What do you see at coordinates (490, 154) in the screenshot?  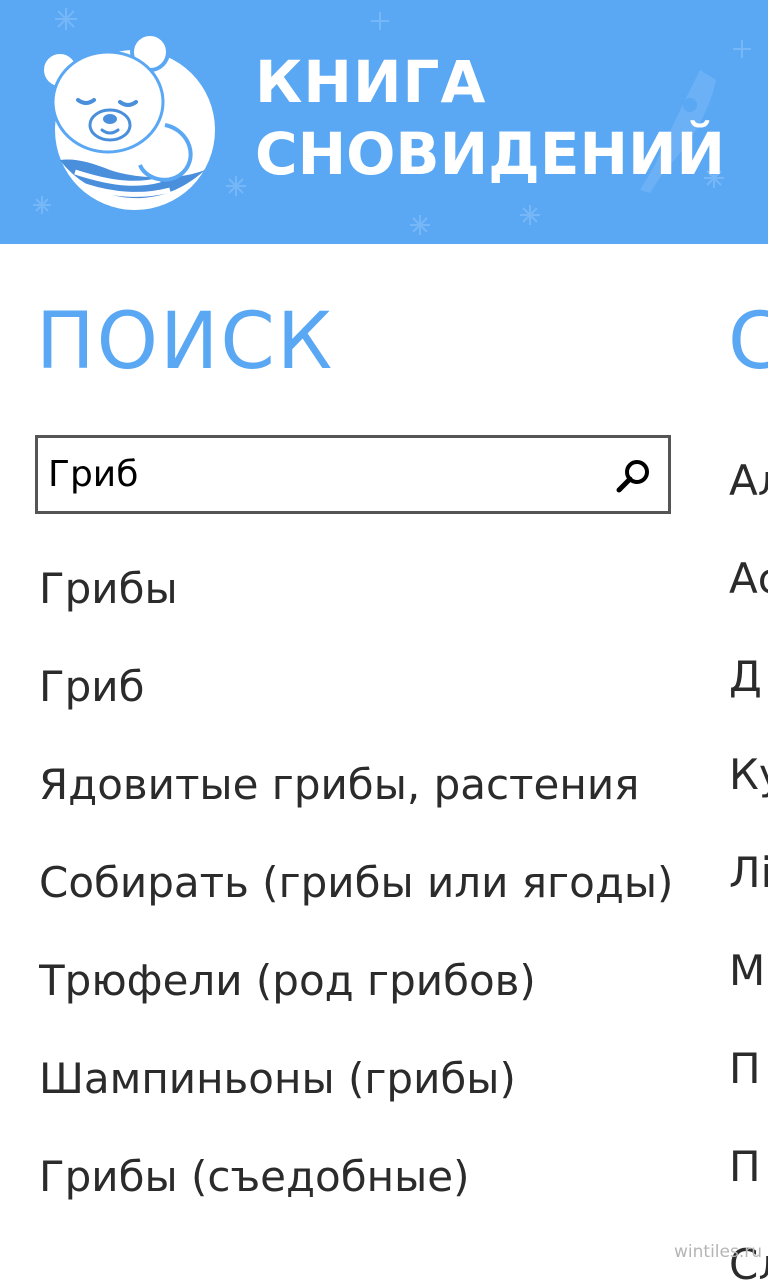 I see `app-title-line2: СНОВИДЕНИЙ` at bounding box center [490, 154].